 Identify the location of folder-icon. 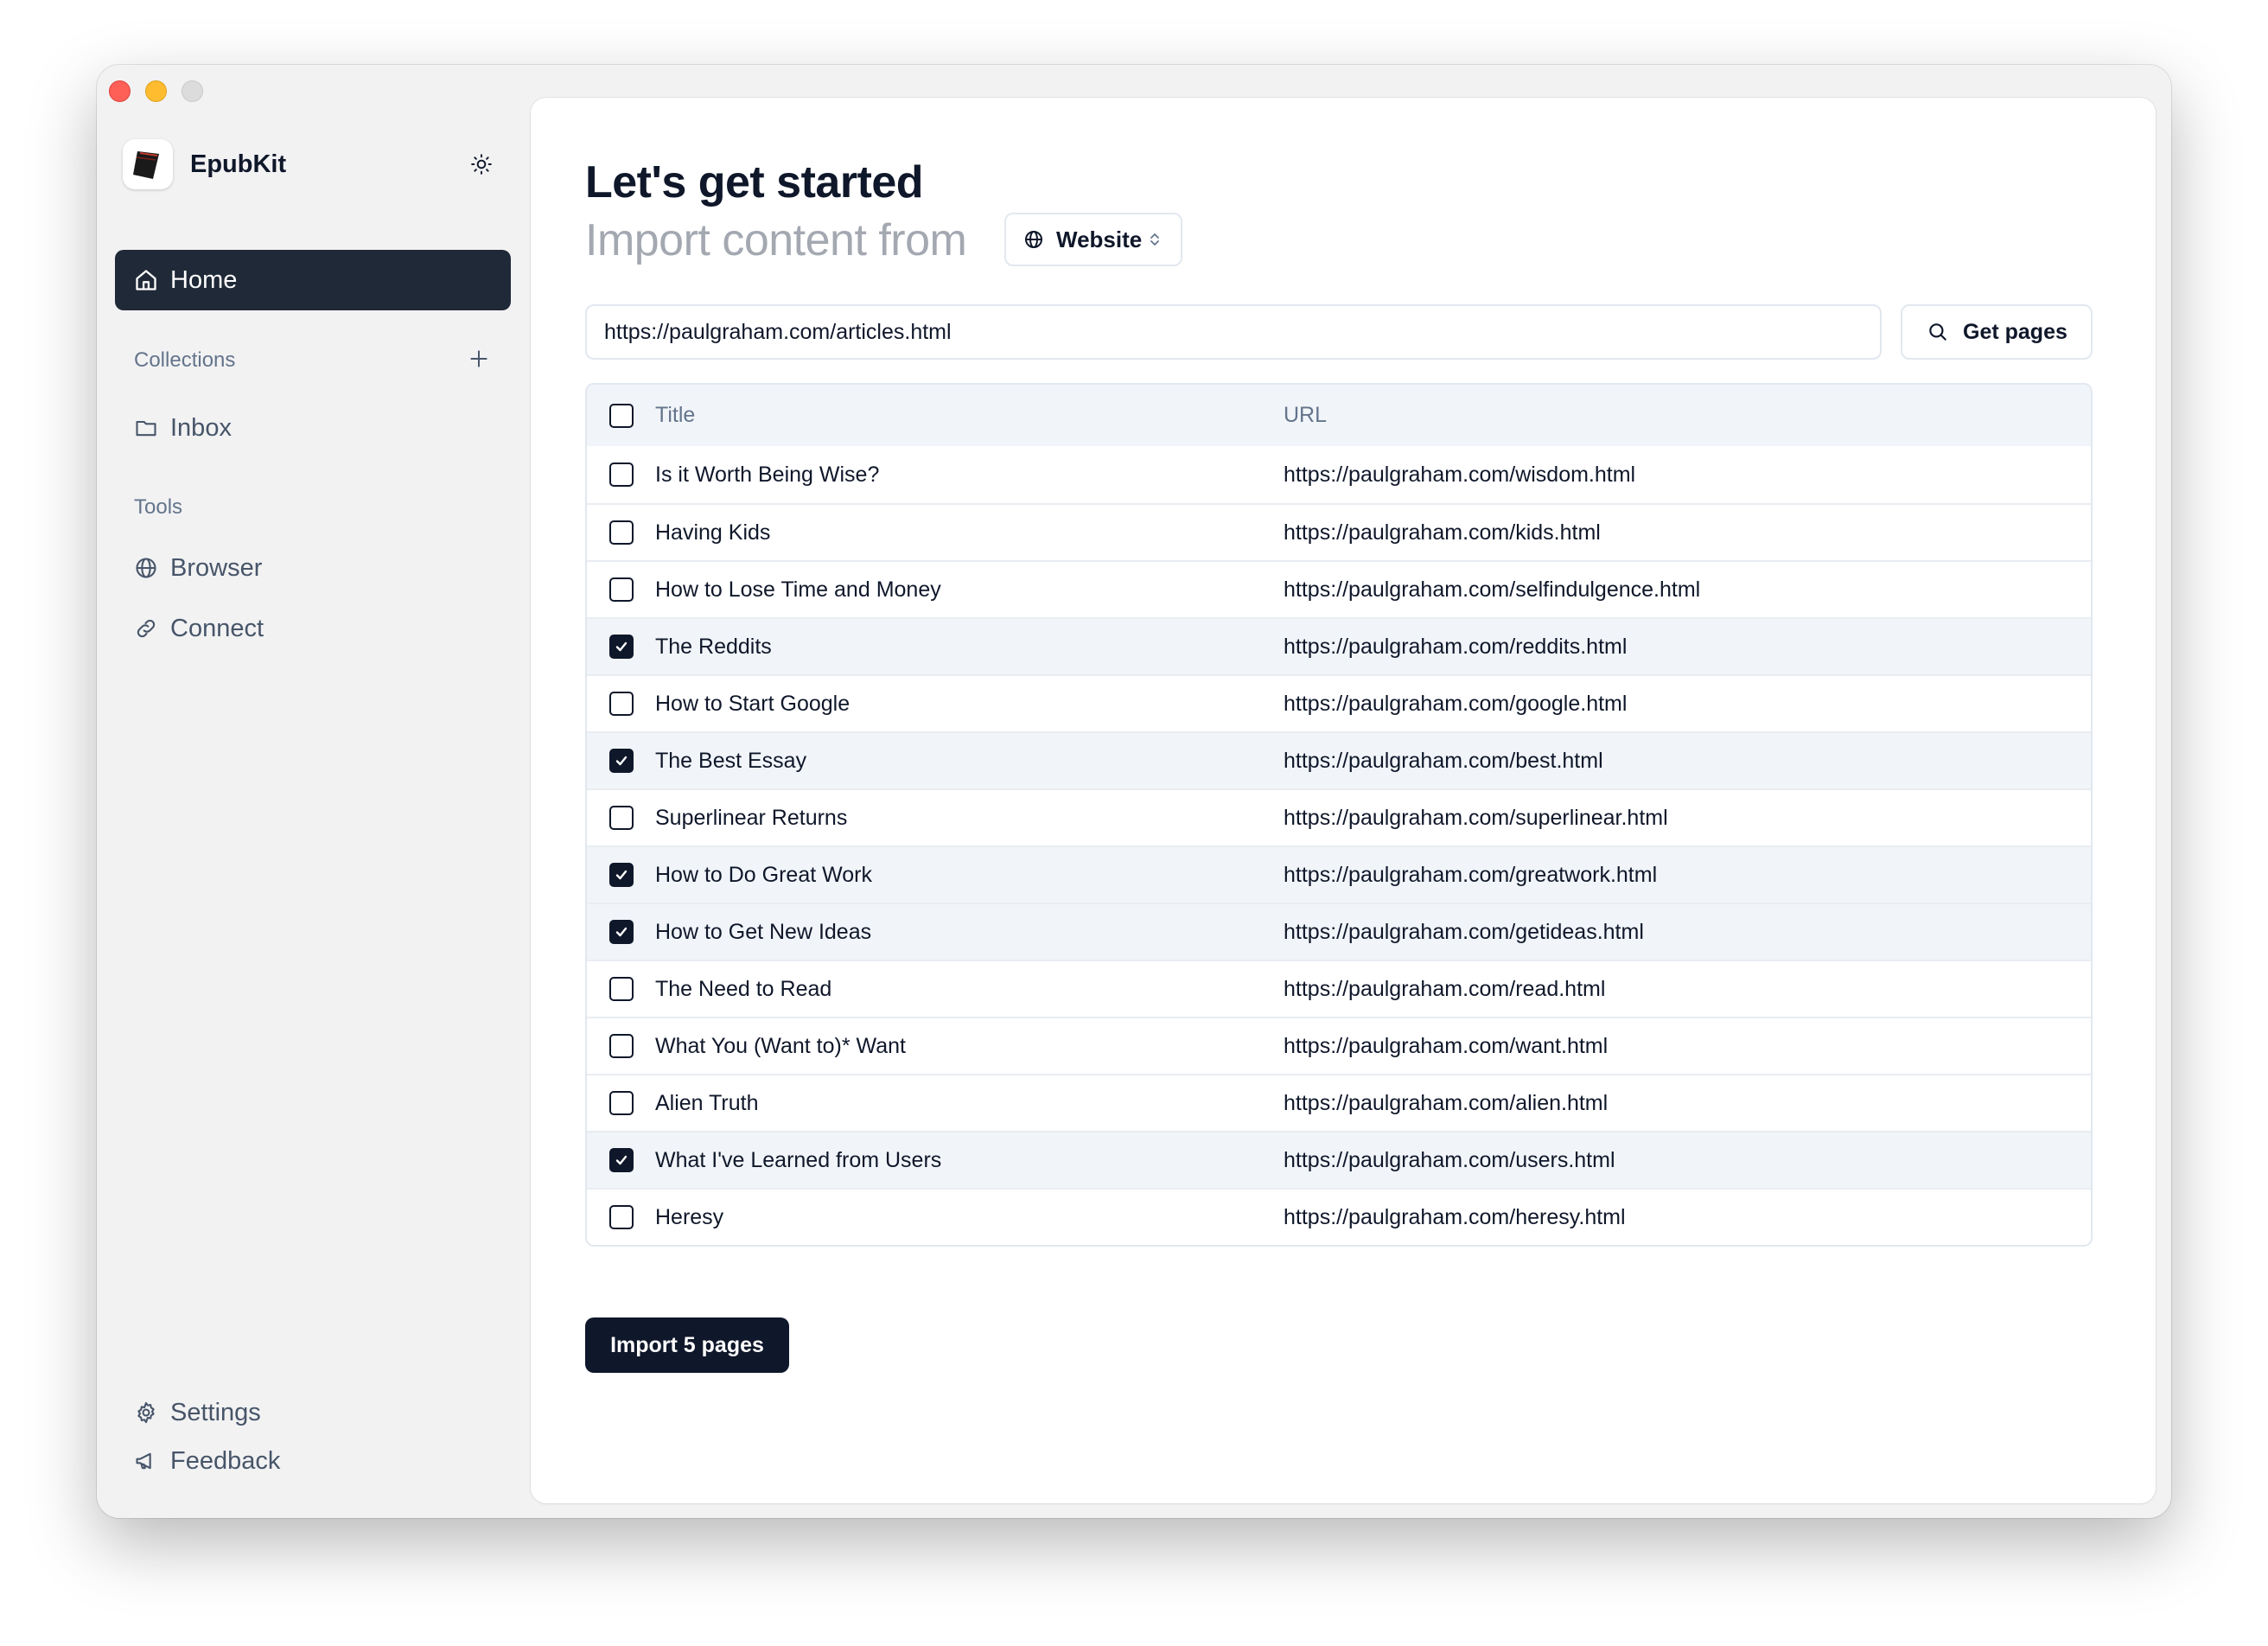
(146, 428).